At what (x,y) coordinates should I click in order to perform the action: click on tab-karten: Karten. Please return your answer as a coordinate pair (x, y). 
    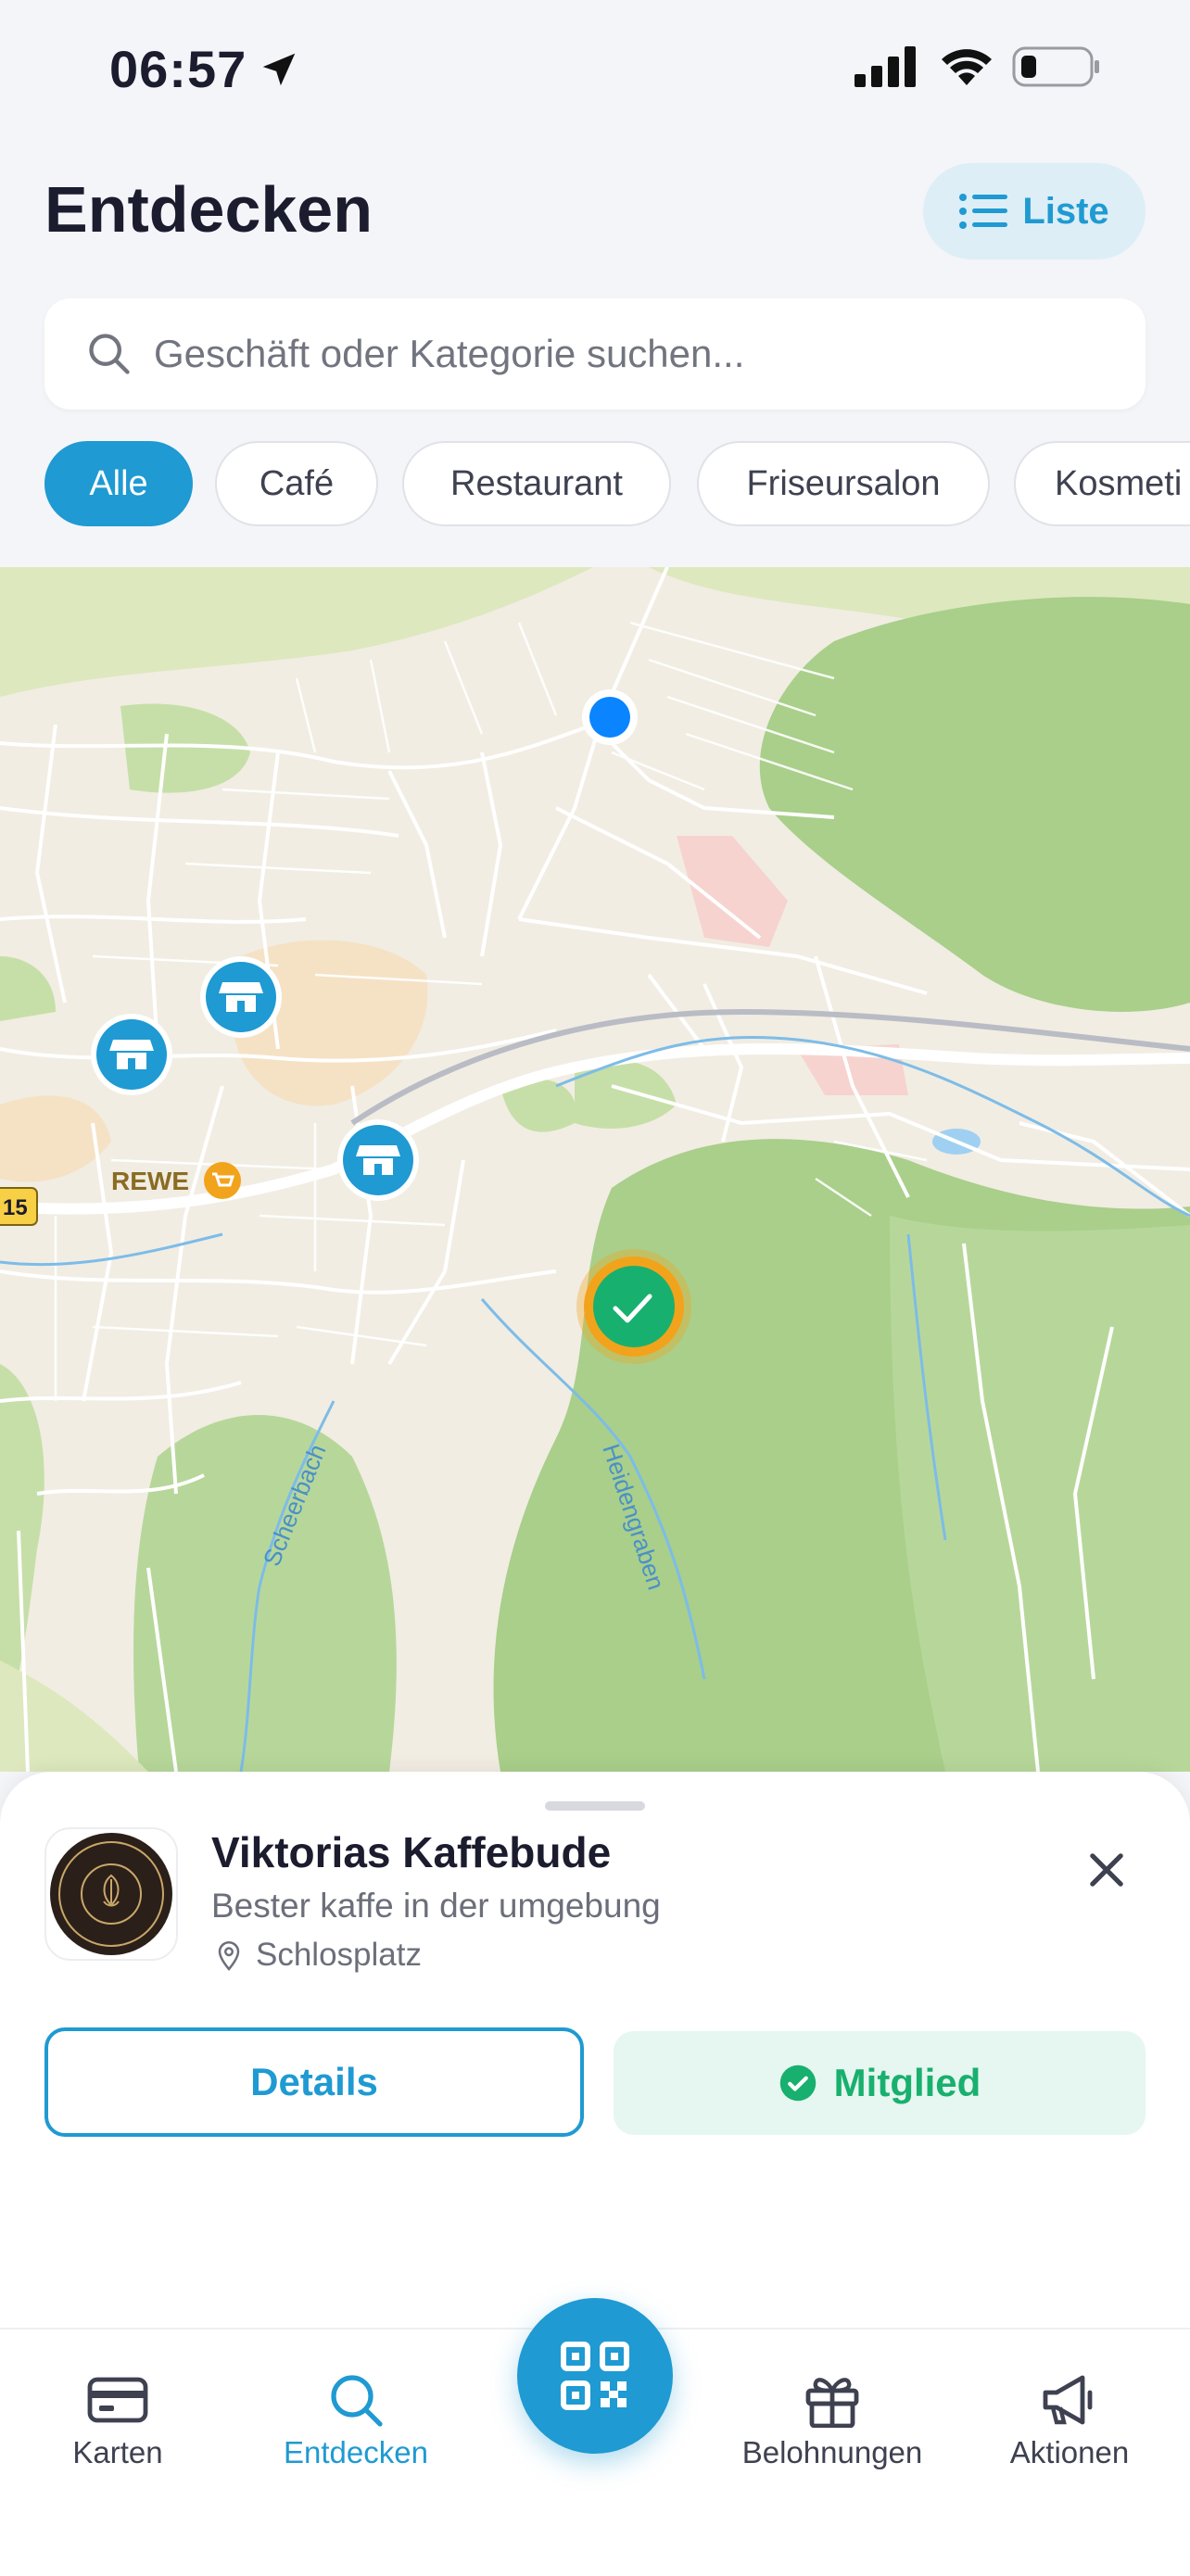
    Looking at the image, I should click on (118, 2421).